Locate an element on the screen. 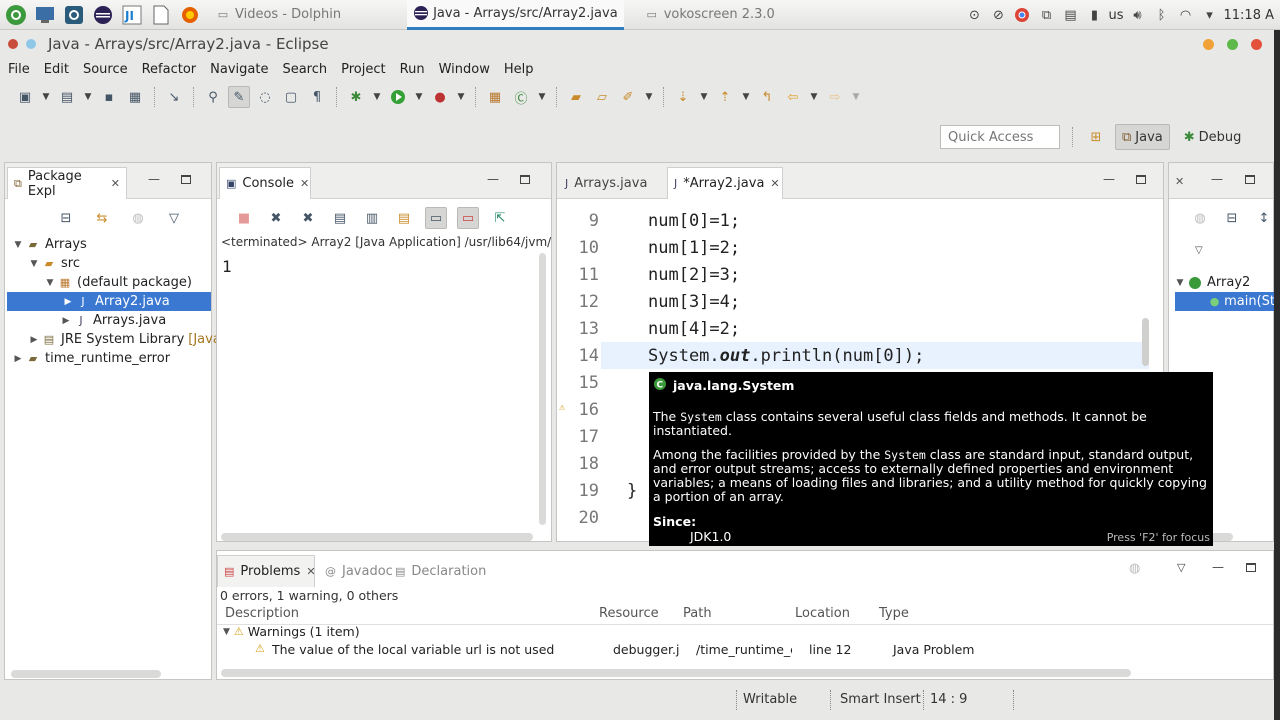 The height and width of the screenshot is (720, 1280). close-window-button is located at coordinates (1256, 44).